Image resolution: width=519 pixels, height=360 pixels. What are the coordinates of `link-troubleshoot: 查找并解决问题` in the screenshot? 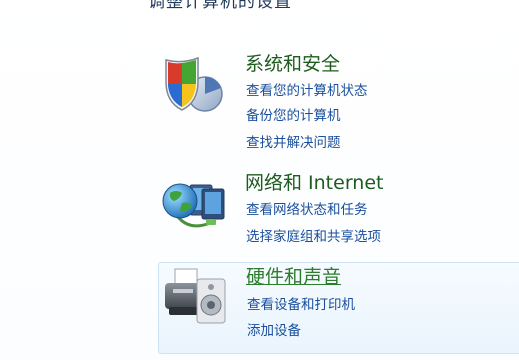 It's located at (293, 143).